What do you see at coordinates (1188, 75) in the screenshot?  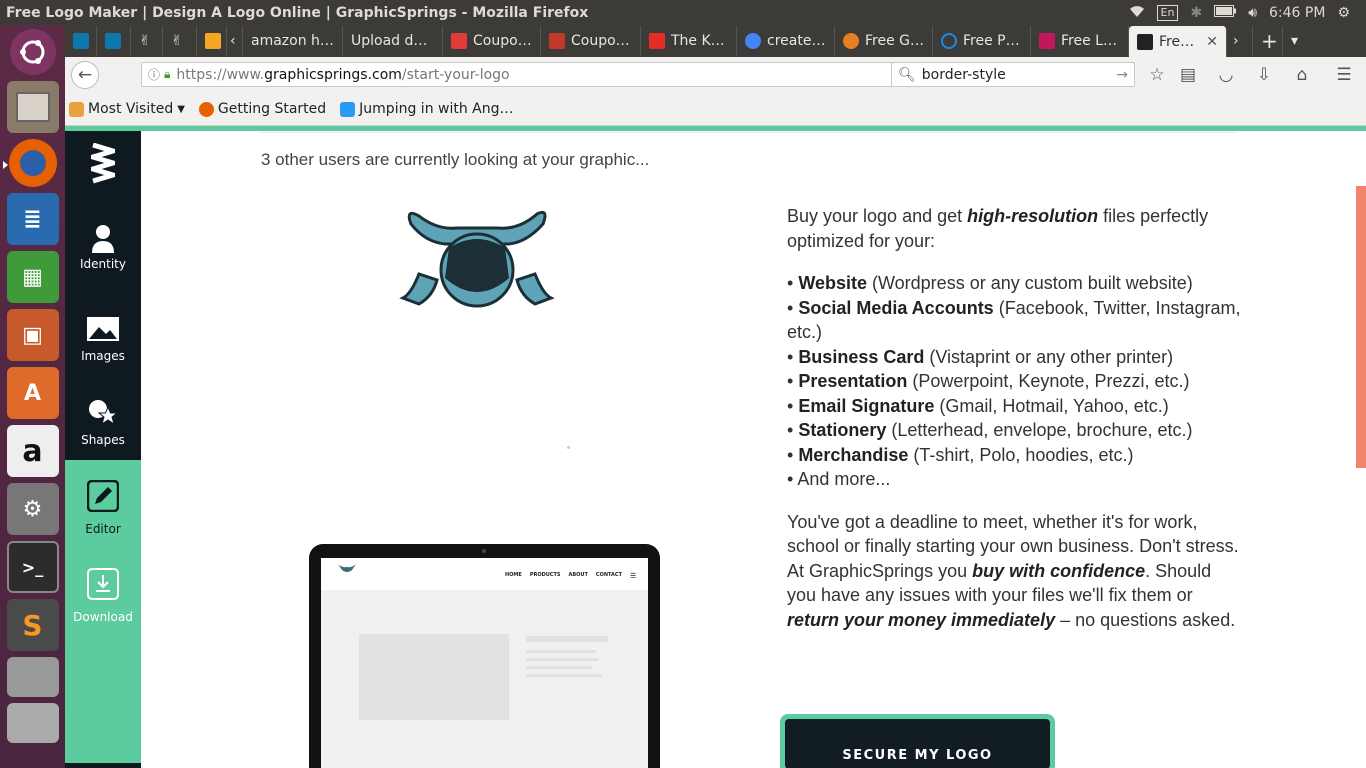 I see `reading-list-button: ▤` at bounding box center [1188, 75].